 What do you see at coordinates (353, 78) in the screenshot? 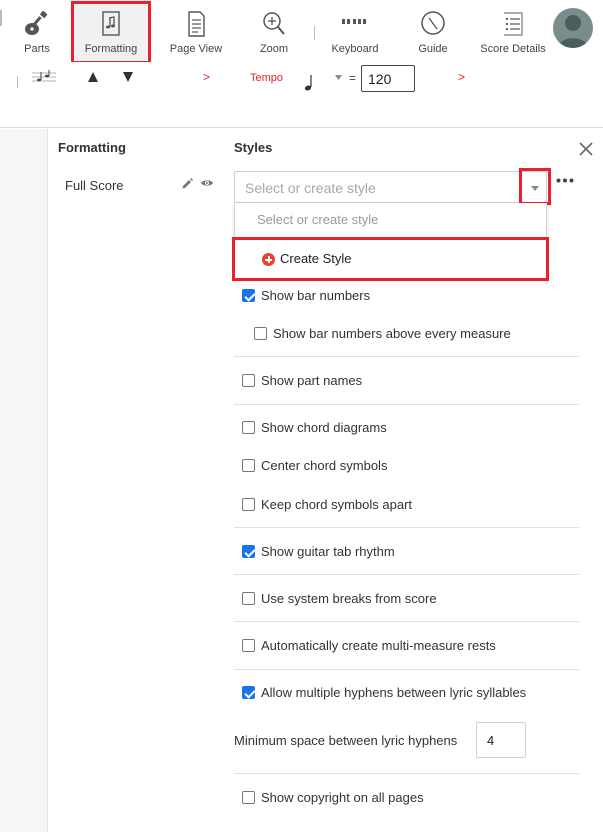
I see `equals-sign: =` at bounding box center [353, 78].